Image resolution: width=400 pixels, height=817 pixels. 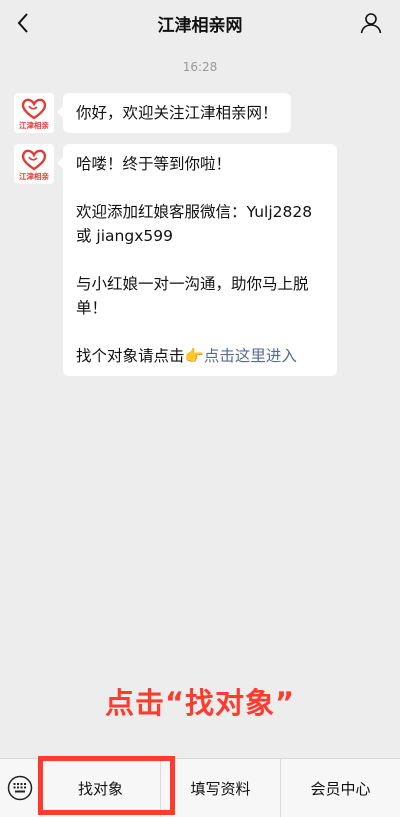 What do you see at coordinates (194, 224) in the screenshot?
I see `message-wechat-info: 欢迎添加红娘客服微信：Yulj2828或 jiangx599` at bounding box center [194, 224].